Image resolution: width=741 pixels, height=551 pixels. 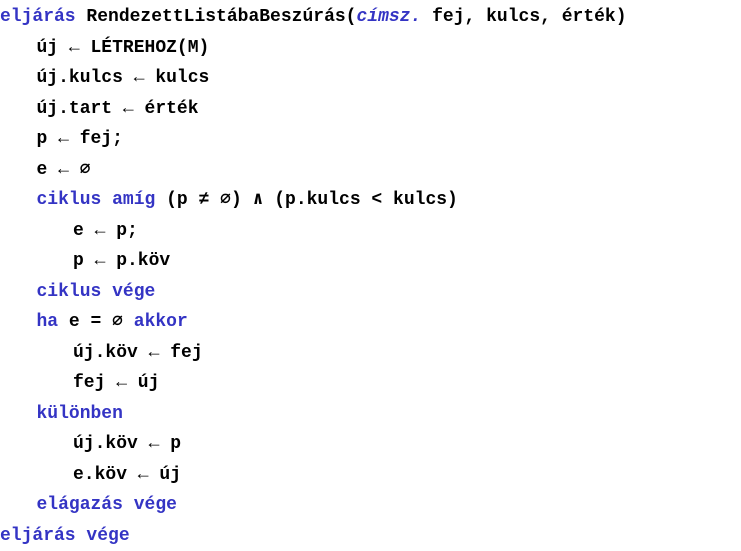 I want to click on code-token: új.tart ← érték, so click(x=118, y=109).